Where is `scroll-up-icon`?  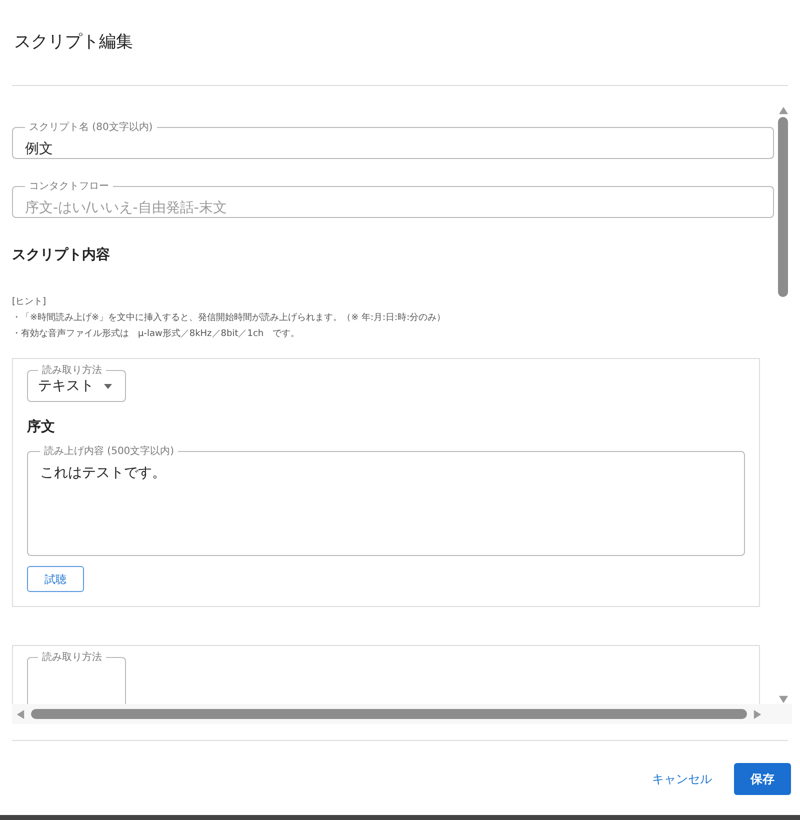 scroll-up-icon is located at coordinates (783, 110).